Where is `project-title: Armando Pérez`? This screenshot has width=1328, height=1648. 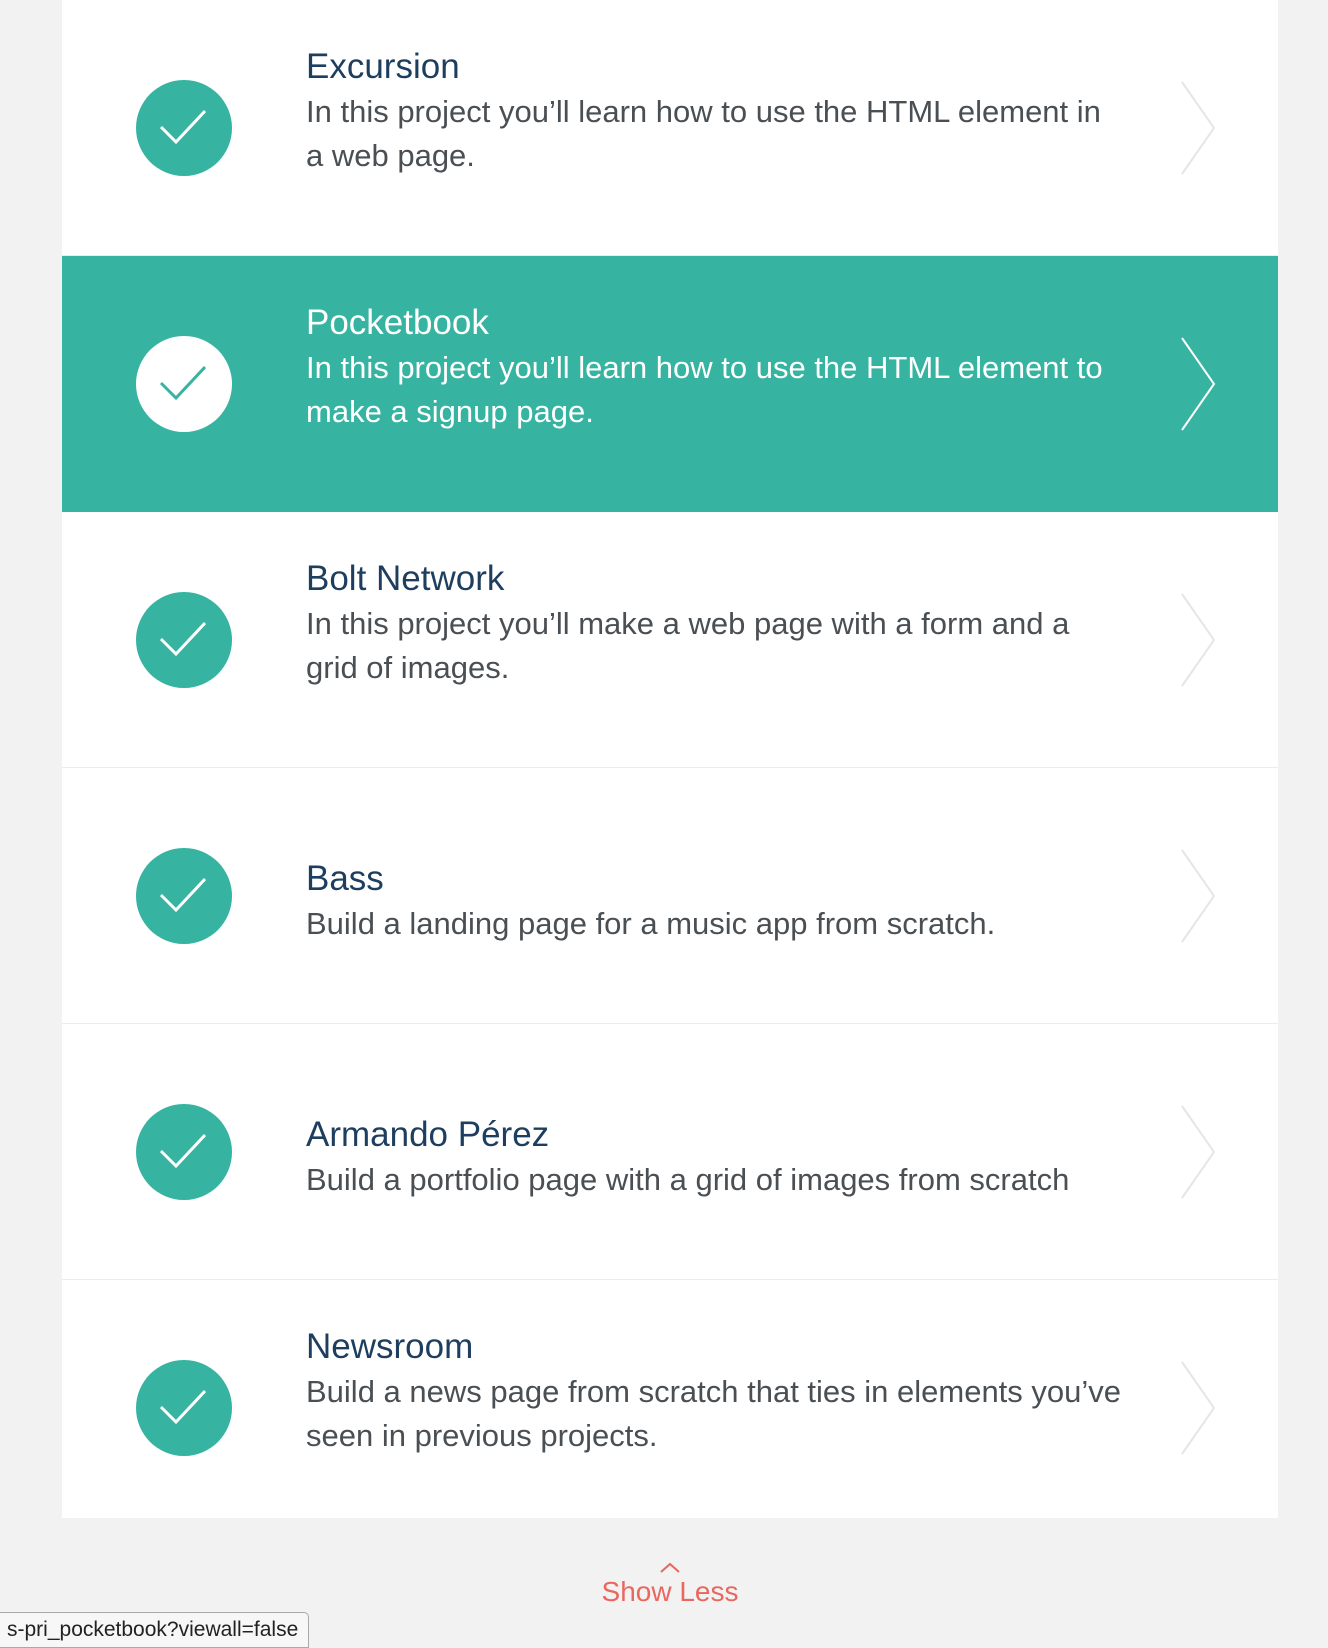 project-title: Armando Pérez is located at coordinates (428, 1134).